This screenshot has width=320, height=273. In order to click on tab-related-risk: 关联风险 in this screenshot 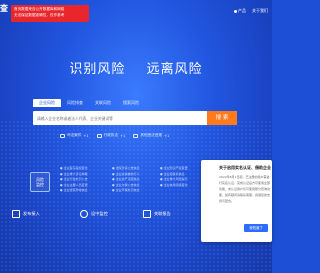, I will do `click(103, 103)`.